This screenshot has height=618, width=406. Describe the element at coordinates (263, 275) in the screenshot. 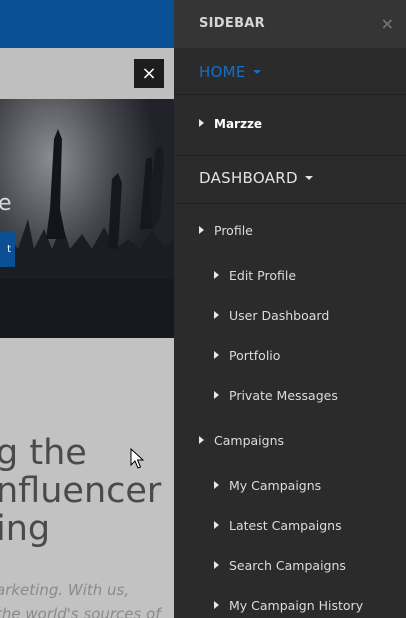

I see `nav-item-label: Edit Profile` at that location.